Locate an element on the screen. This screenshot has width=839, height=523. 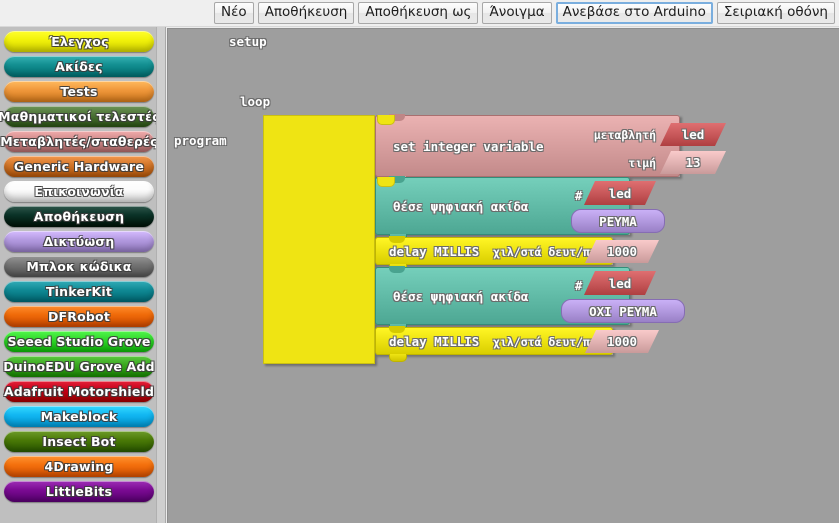
save-as-button: Αποθήκευση ως is located at coordinates (418, 13).